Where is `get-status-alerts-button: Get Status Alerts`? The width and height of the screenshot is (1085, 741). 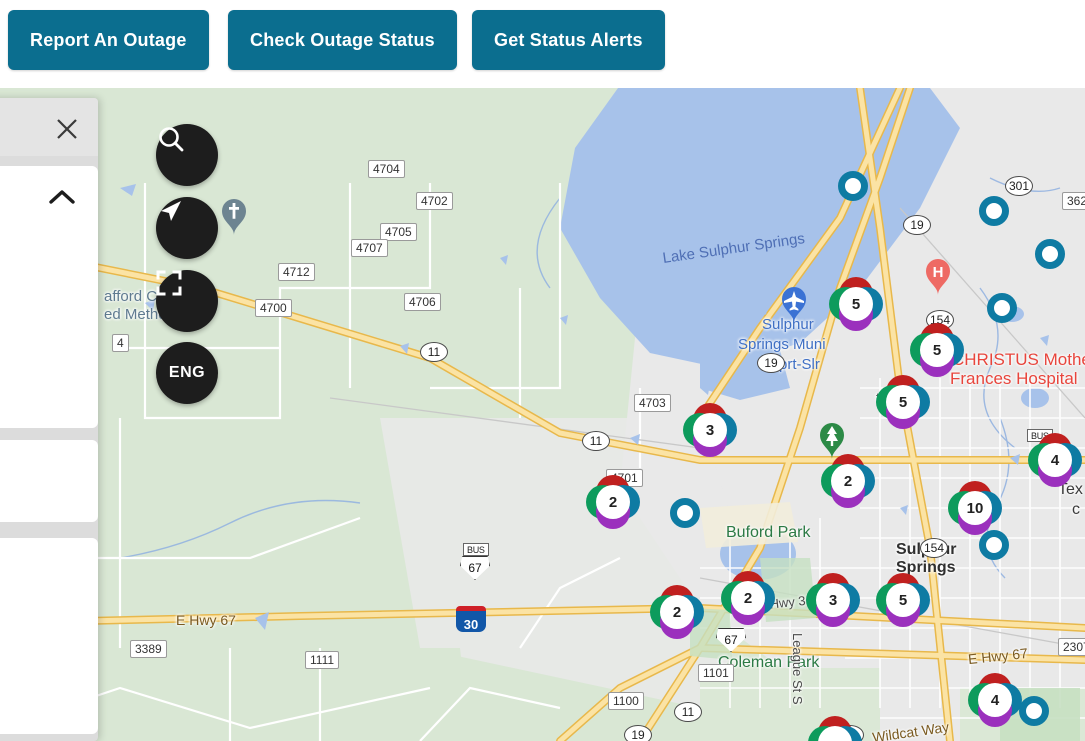
get-status-alerts-button: Get Status Alerts is located at coordinates (568, 40).